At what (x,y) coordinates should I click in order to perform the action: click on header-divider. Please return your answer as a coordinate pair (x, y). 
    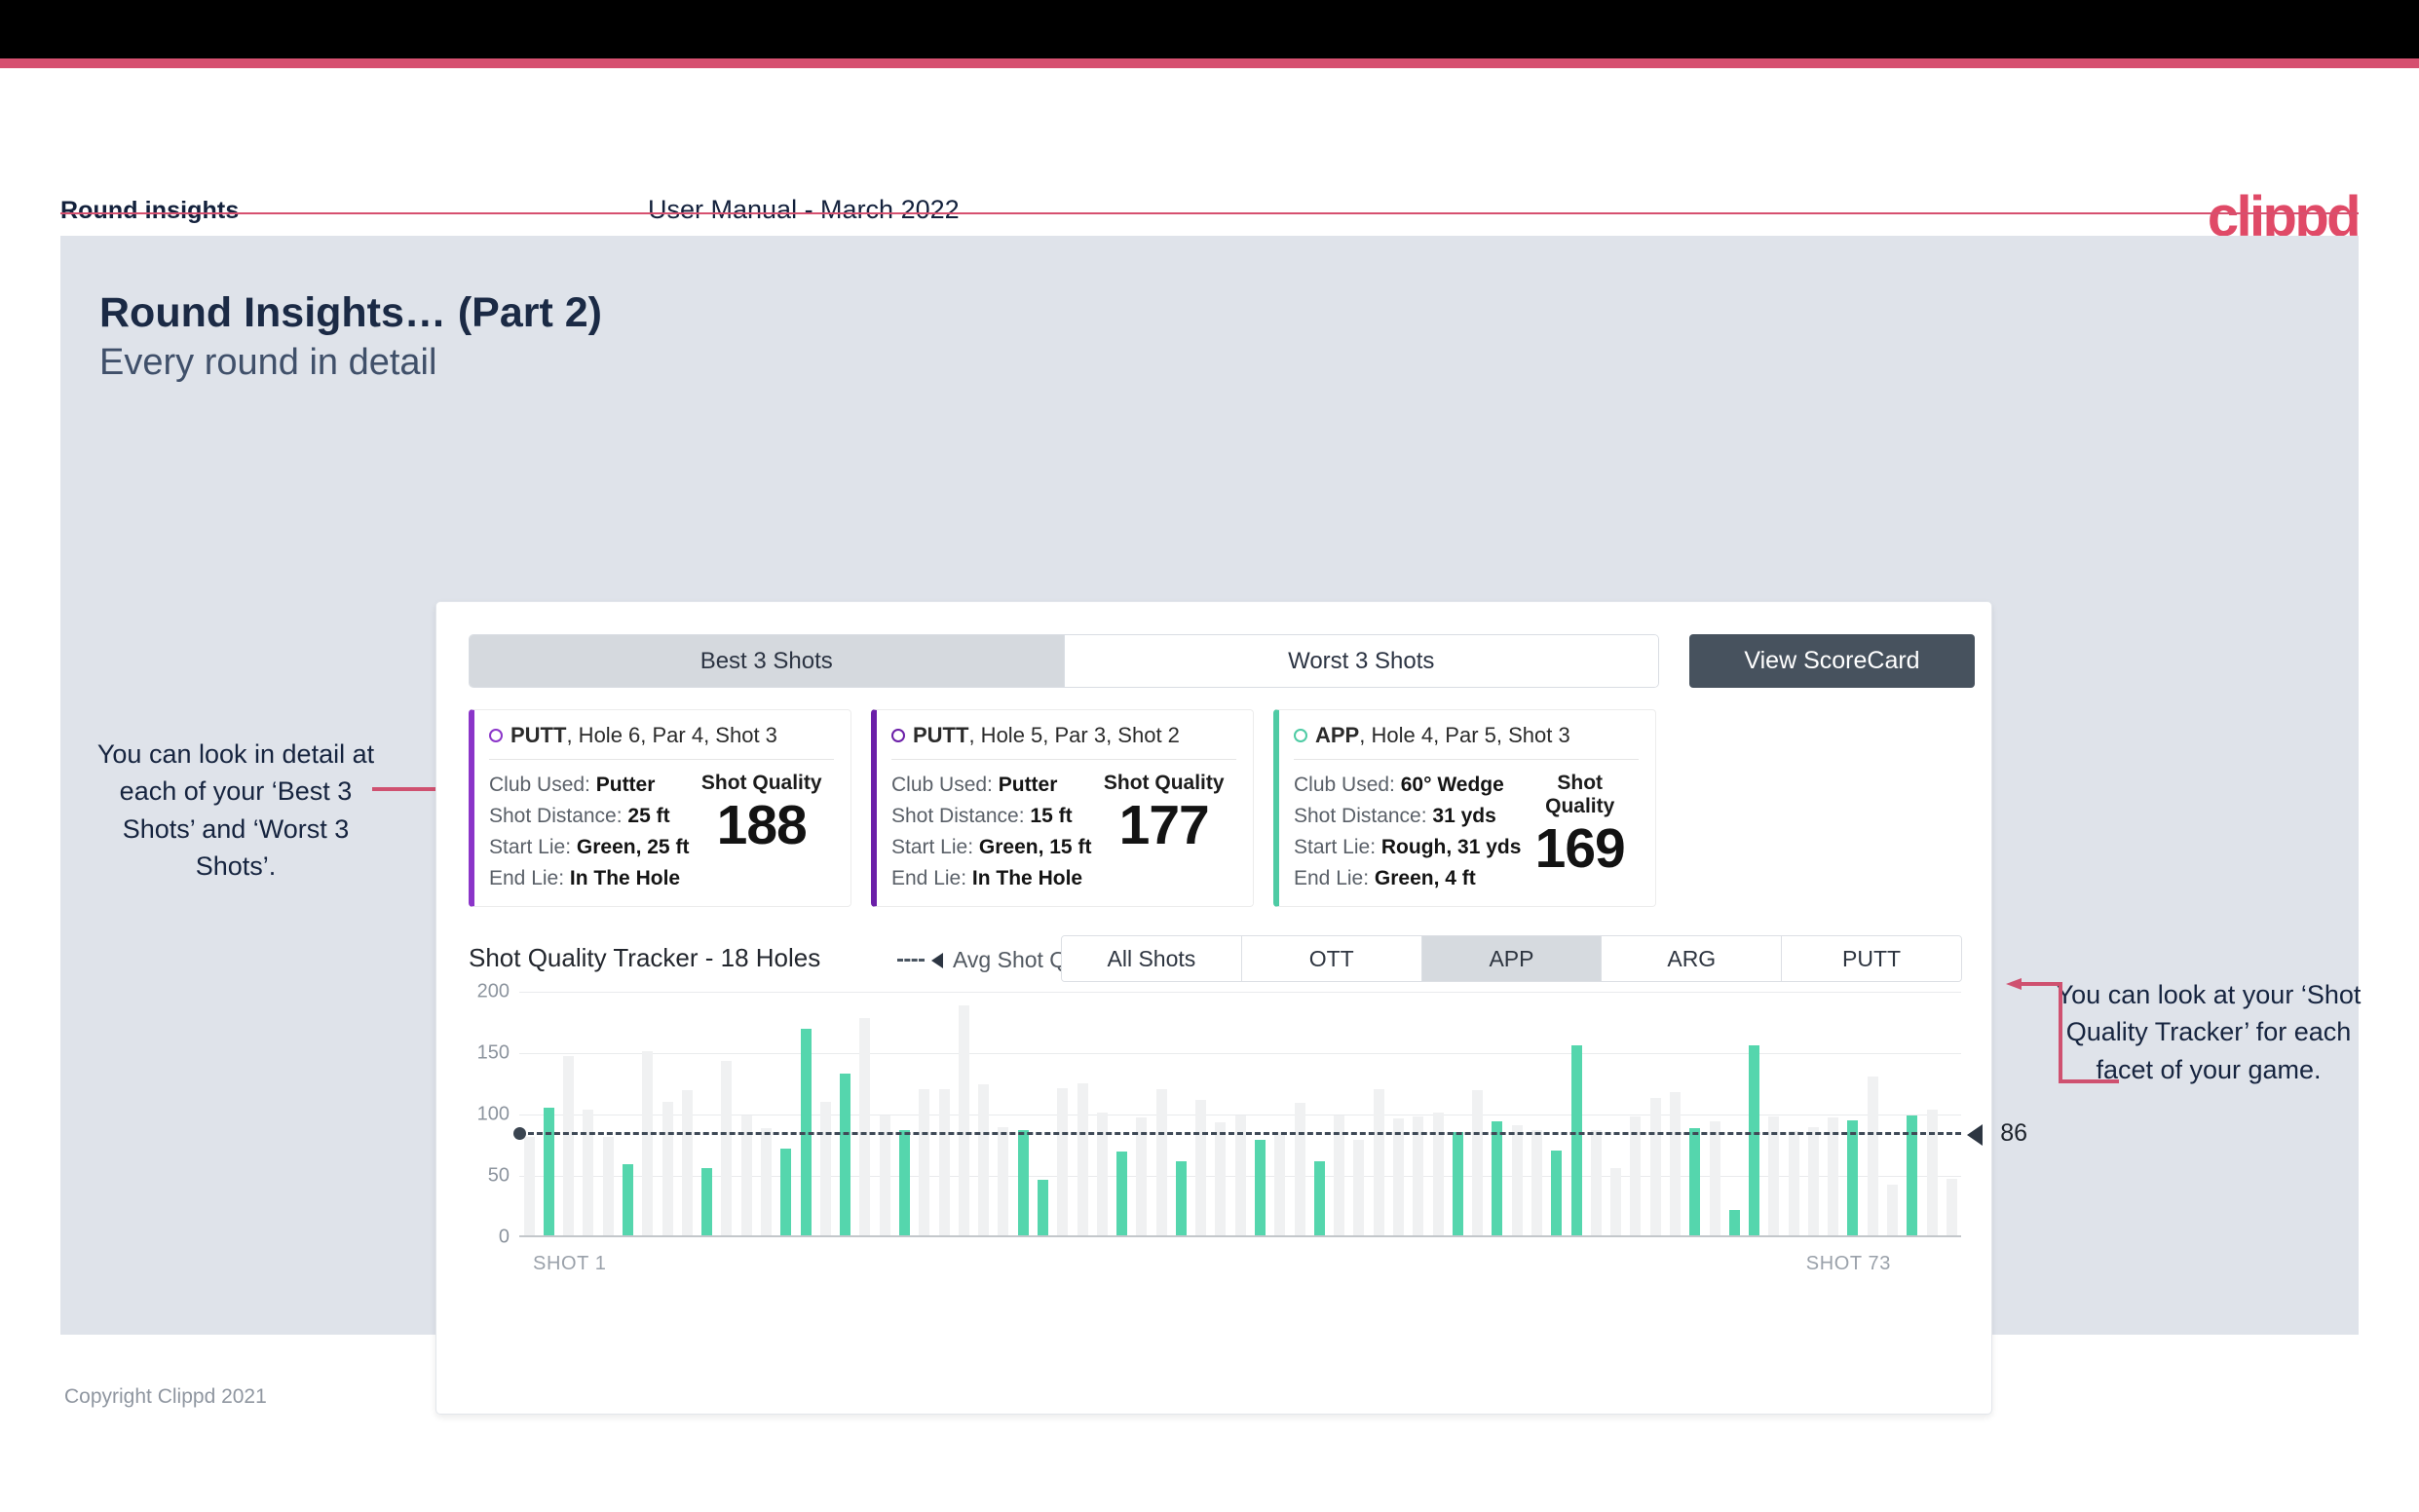
    Looking at the image, I should click on (1209, 213).